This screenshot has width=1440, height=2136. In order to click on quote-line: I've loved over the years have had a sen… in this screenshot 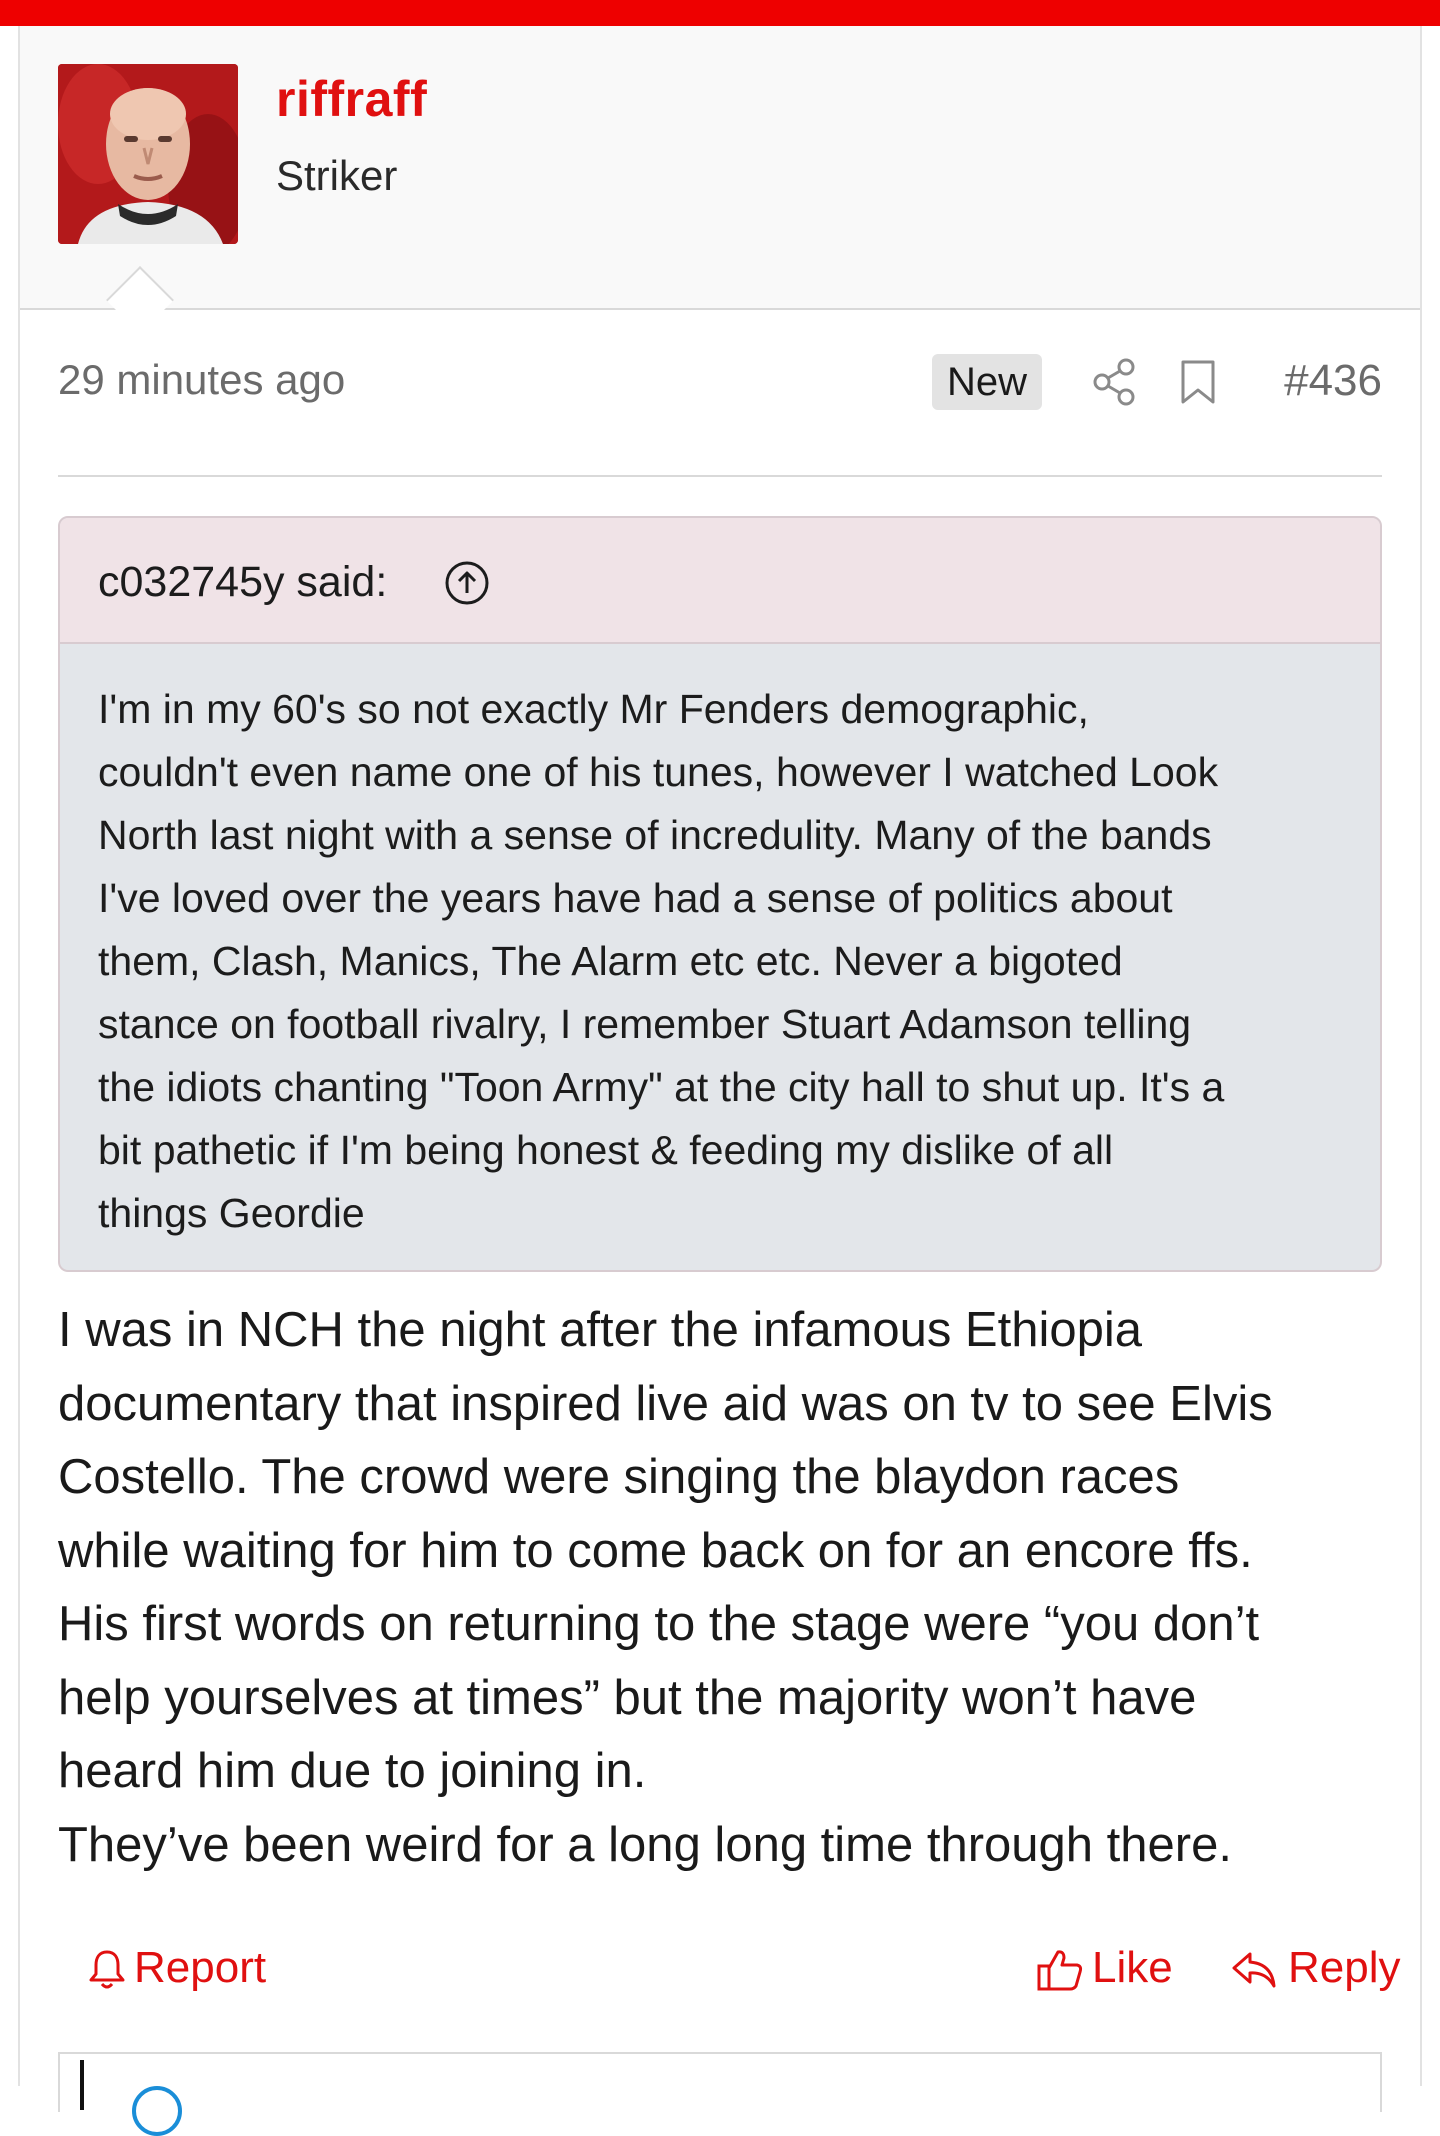, I will do `click(635, 898)`.